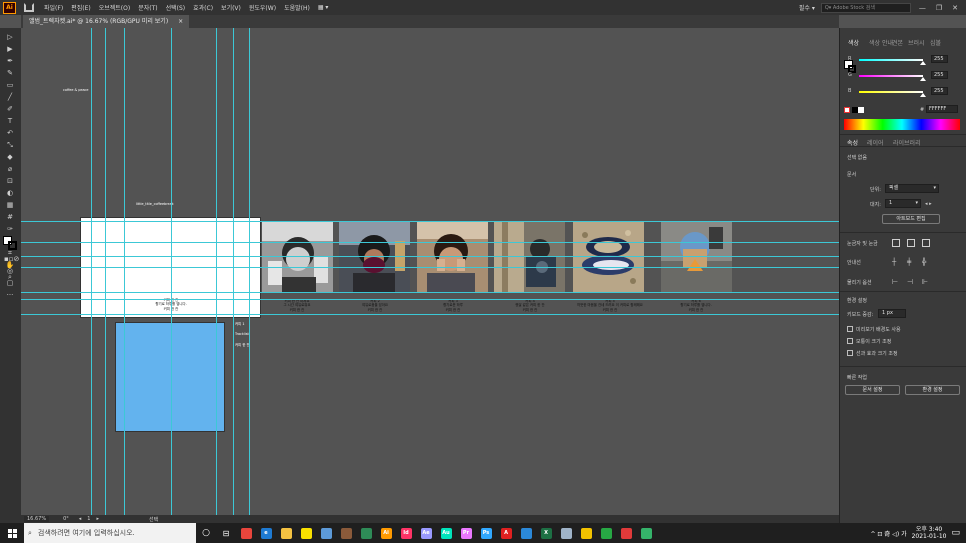  I want to click on units-select: 픽셀 ▾, so click(912, 188).